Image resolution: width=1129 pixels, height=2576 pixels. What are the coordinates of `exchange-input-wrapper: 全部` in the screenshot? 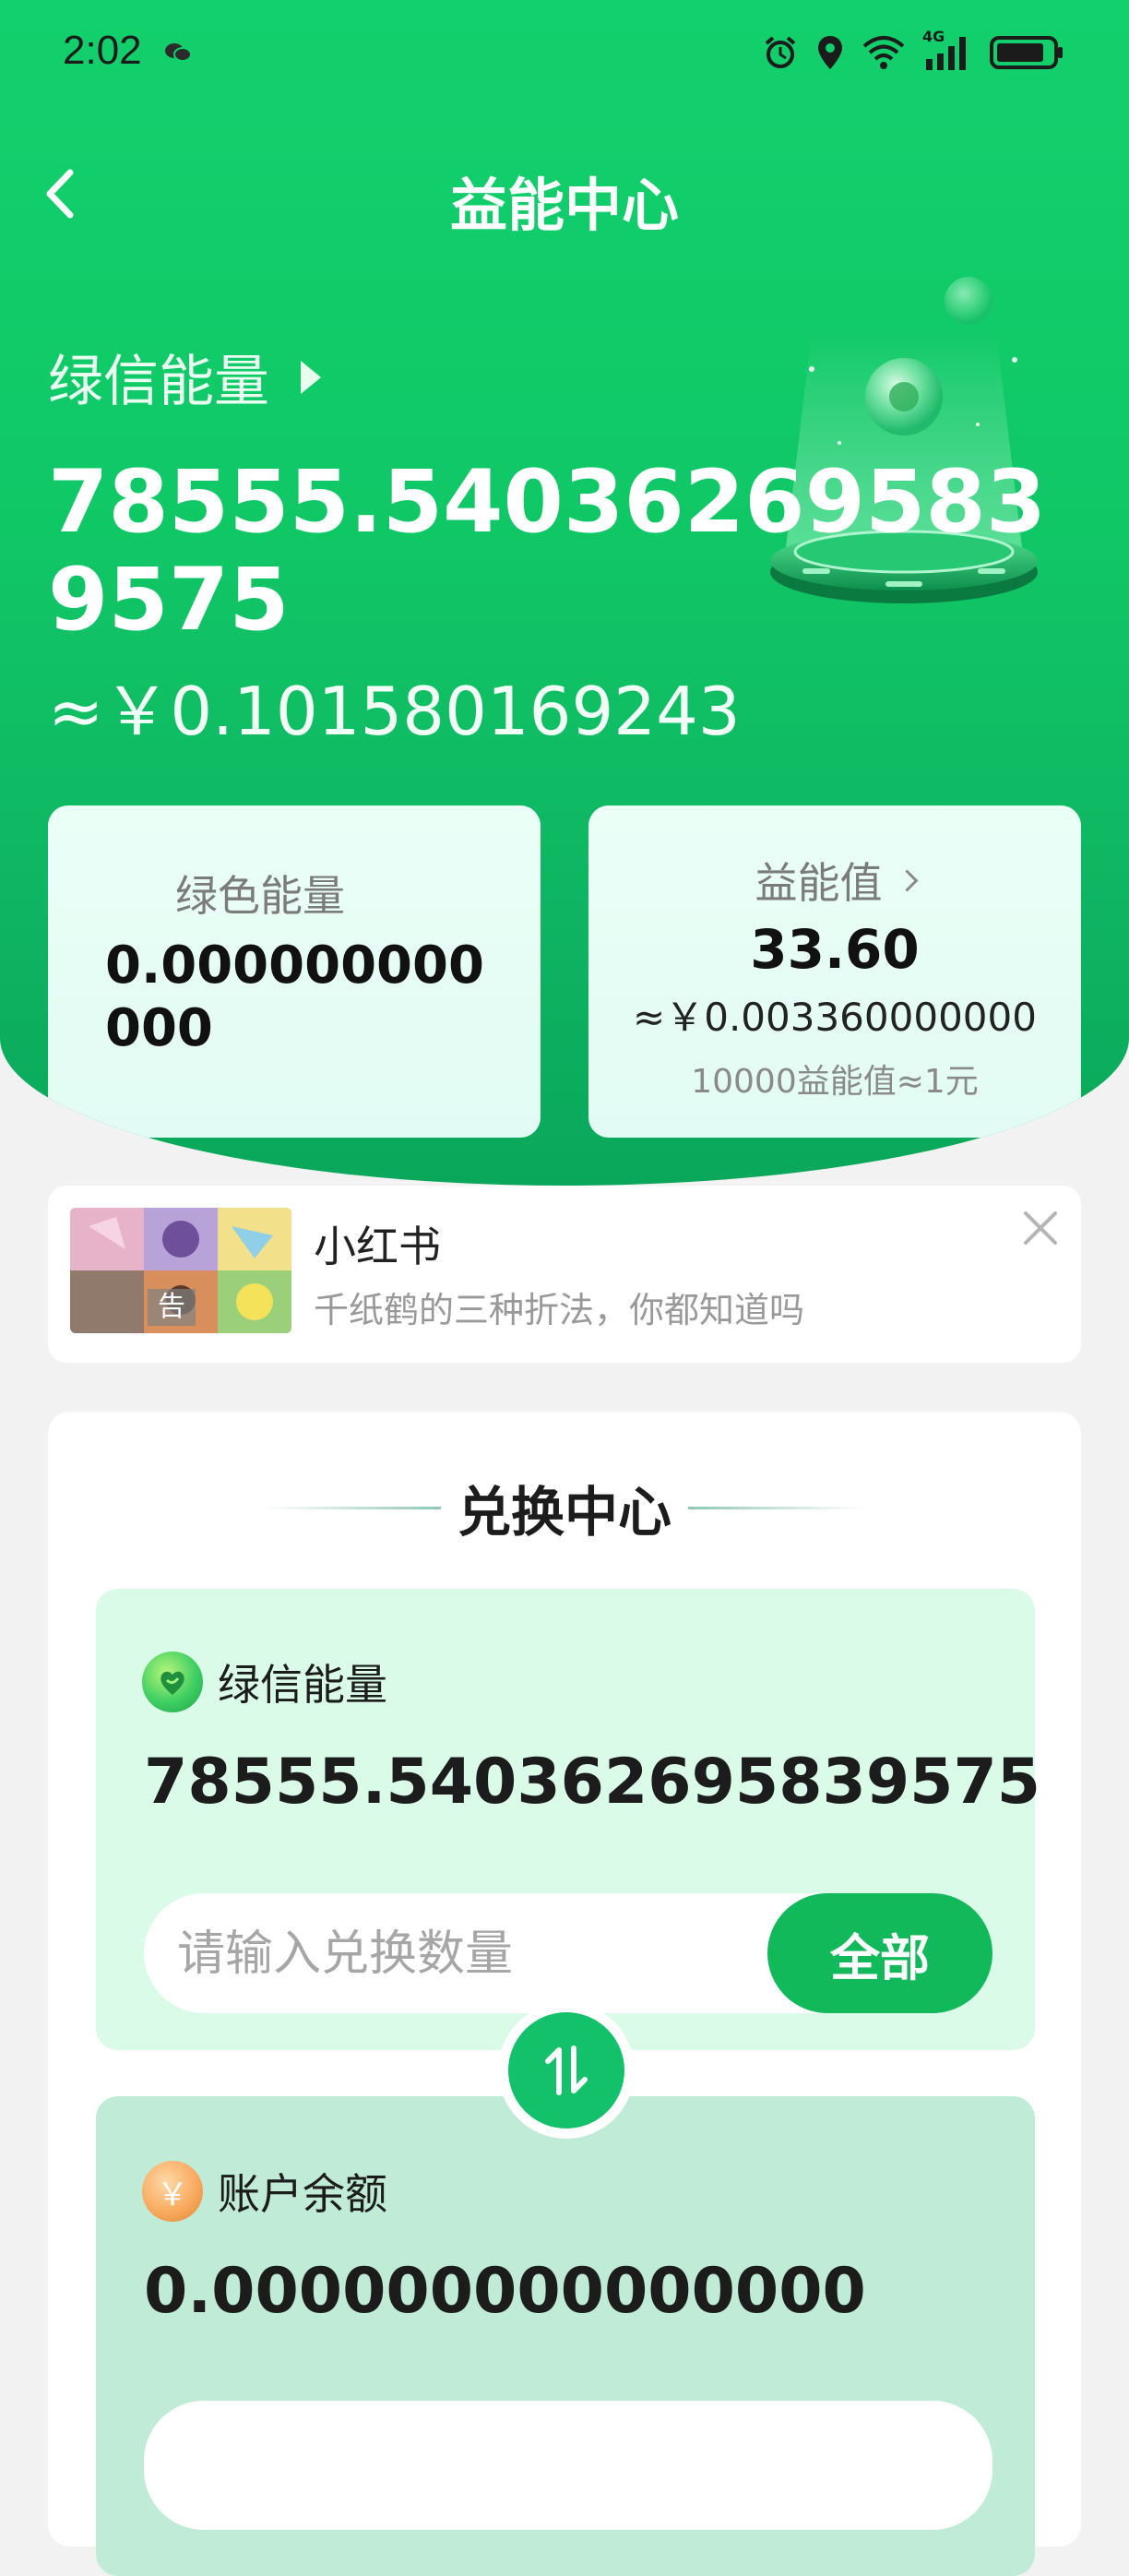 It's located at (568, 1954).